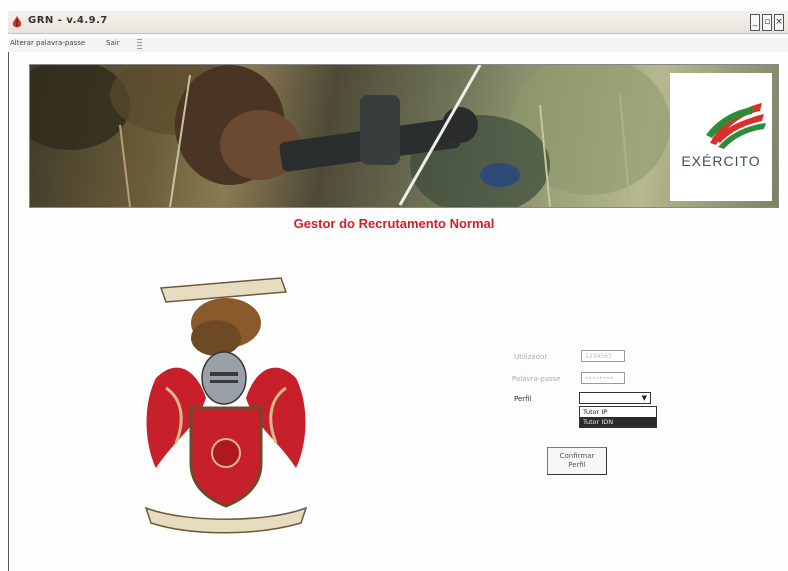 This screenshot has height=571, width=788. What do you see at coordinates (755, 22) in the screenshot?
I see `minimize-icon: _` at bounding box center [755, 22].